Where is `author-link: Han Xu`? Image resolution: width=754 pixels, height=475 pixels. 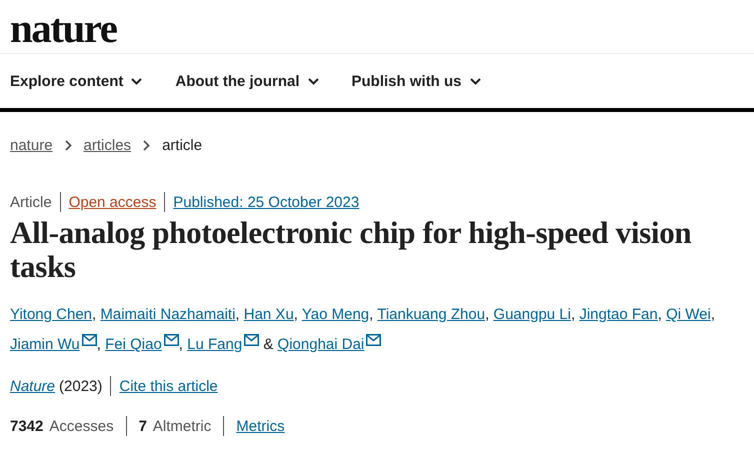 author-link: Han Xu is located at coordinates (269, 314).